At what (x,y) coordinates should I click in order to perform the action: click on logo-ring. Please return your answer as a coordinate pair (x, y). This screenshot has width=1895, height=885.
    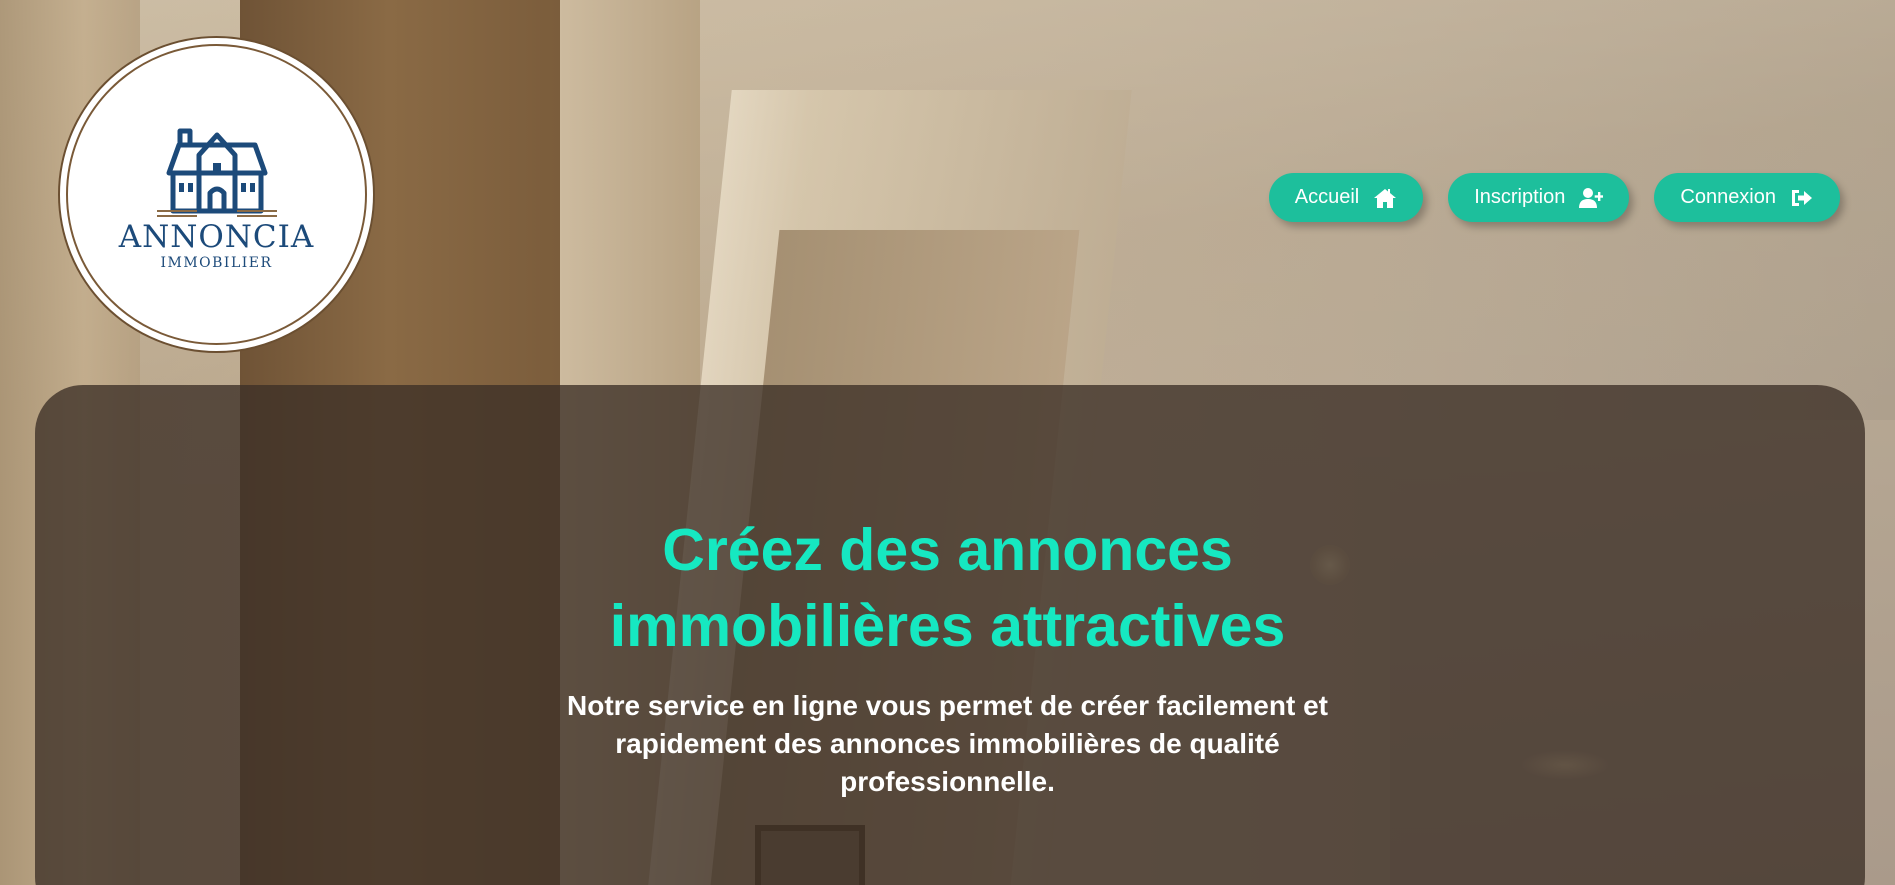
    Looking at the image, I should click on (216, 194).